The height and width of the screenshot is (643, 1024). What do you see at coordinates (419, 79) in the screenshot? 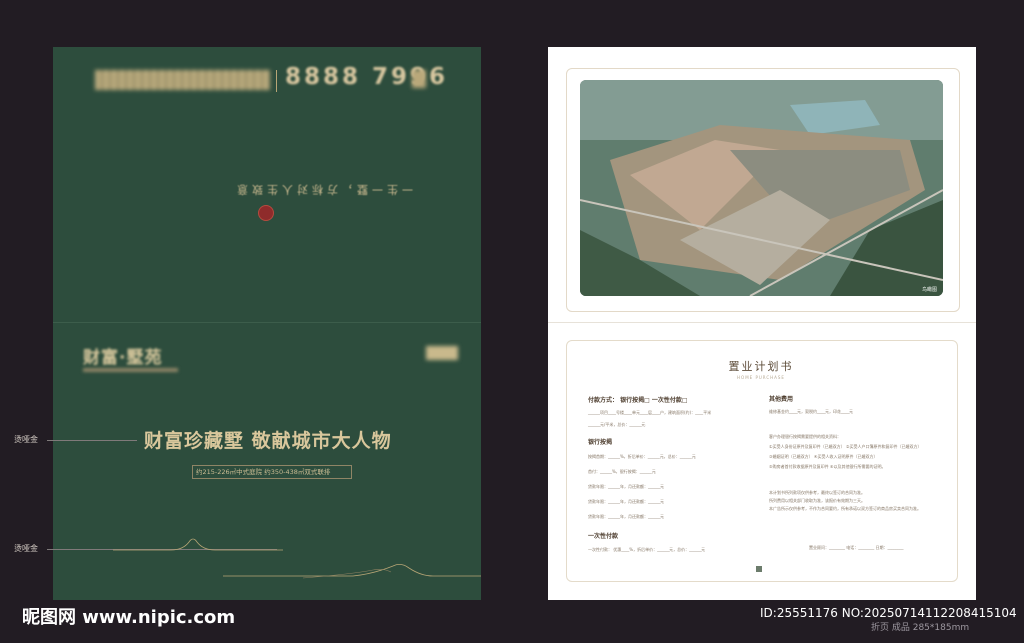
I see `phone-tag` at bounding box center [419, 79].